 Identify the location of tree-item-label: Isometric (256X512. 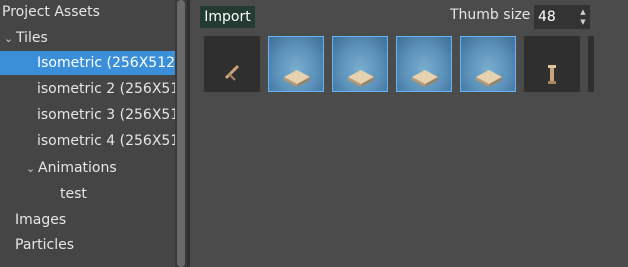
(106, 63).